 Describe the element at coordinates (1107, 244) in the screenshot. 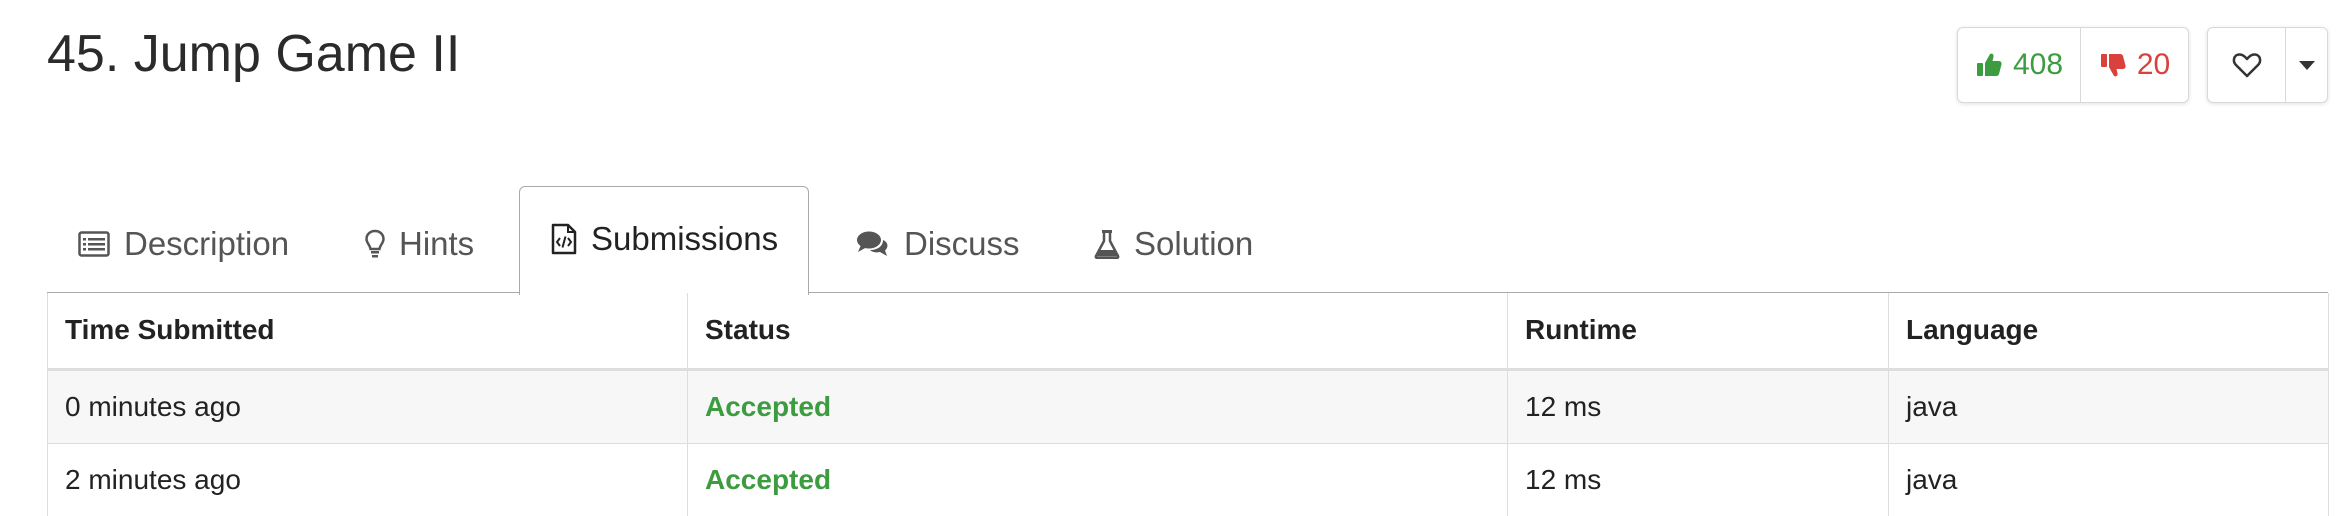

I see `flask-icon` at that location.